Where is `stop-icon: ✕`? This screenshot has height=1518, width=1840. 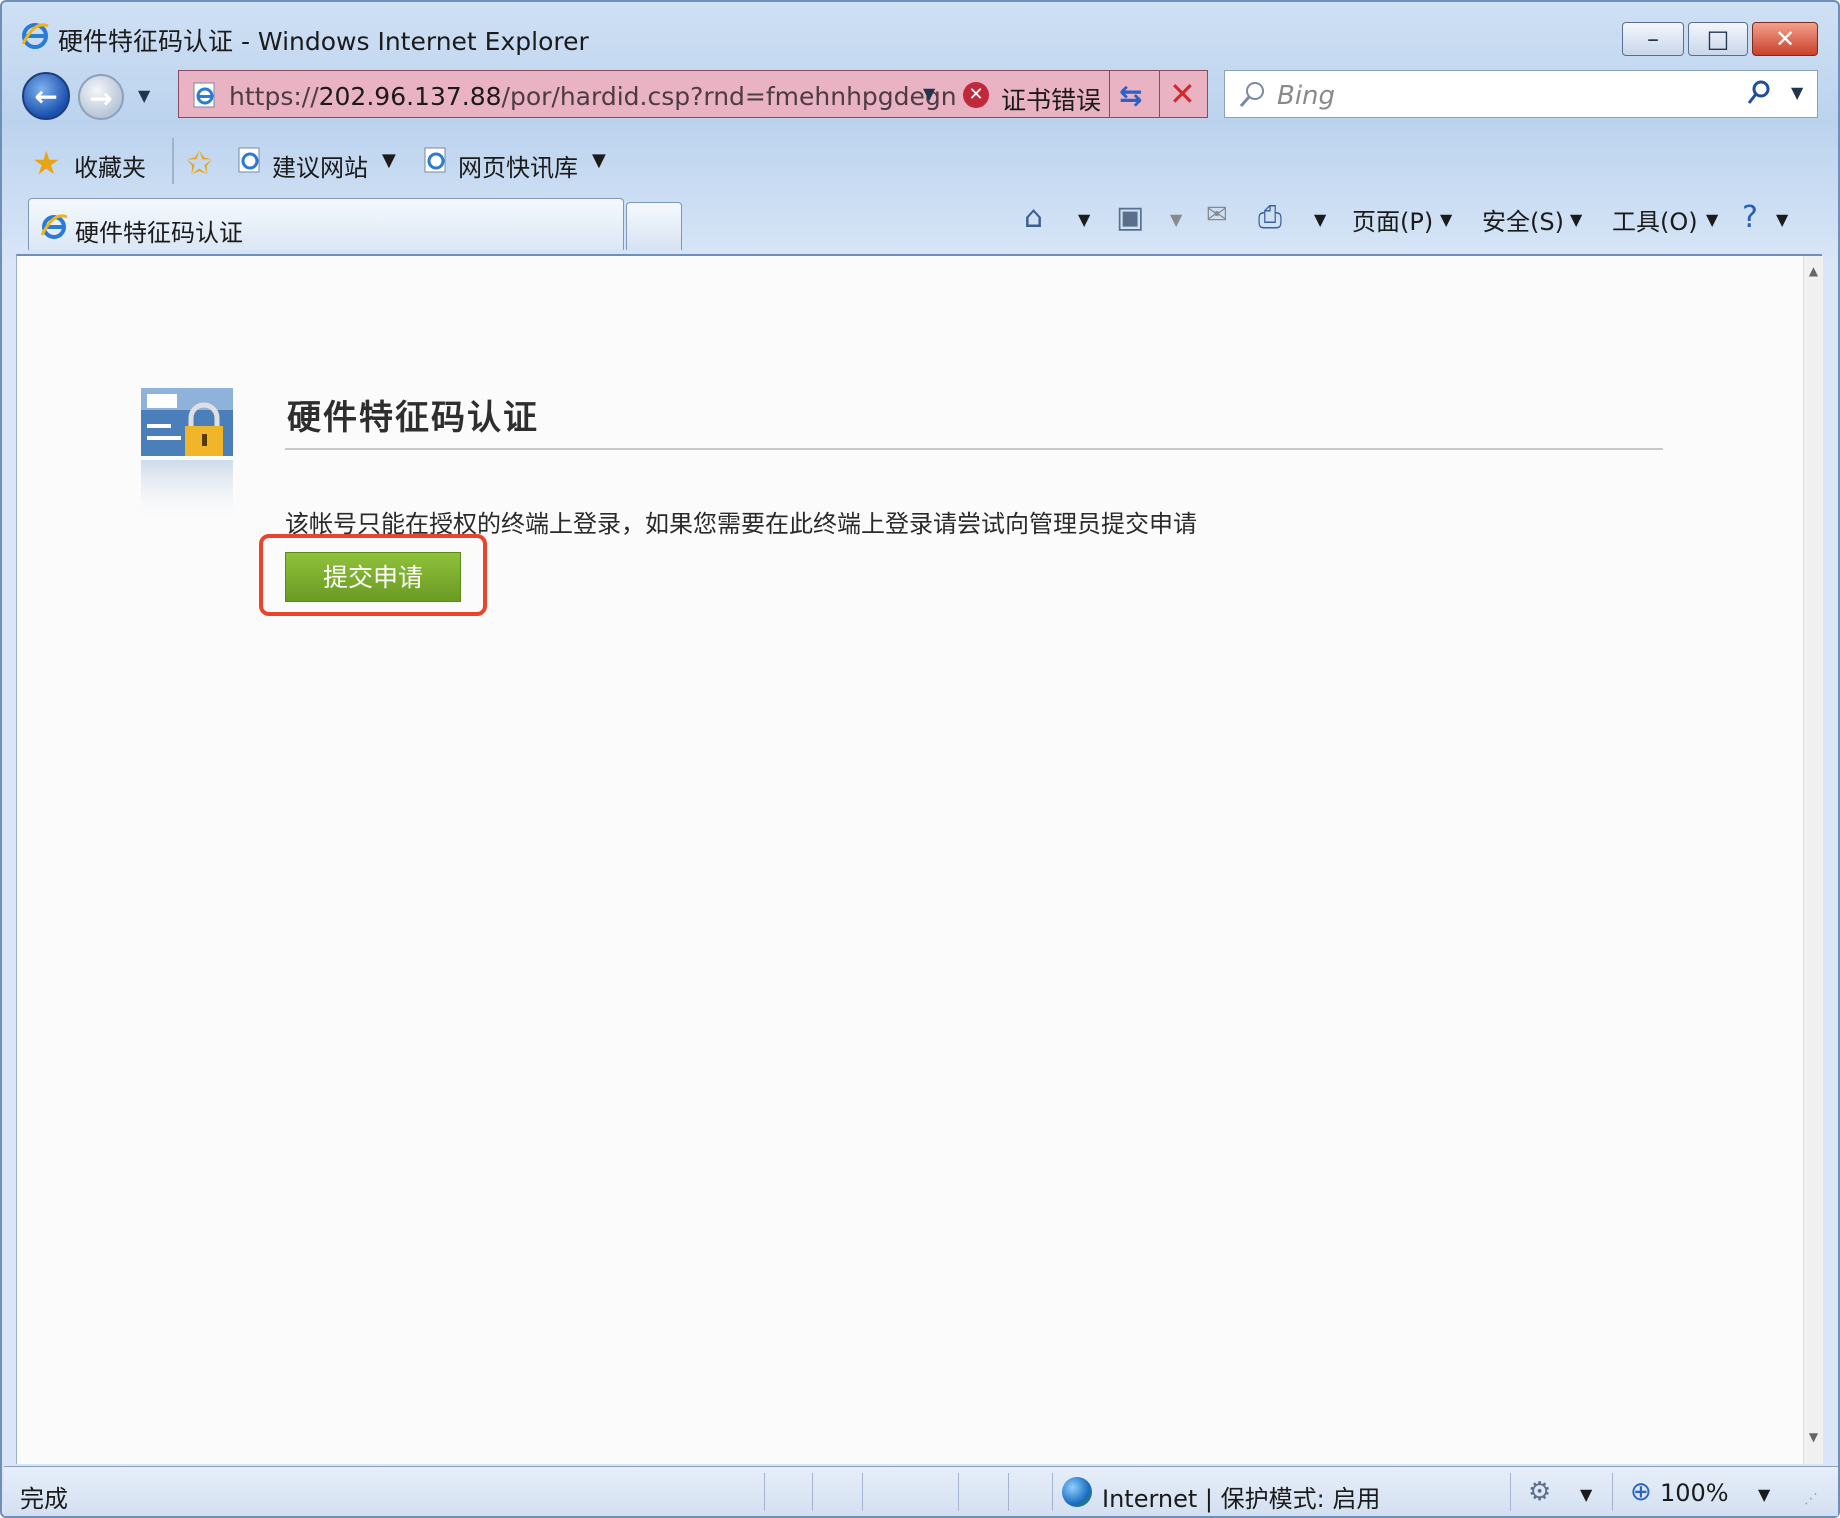 stop-icon: ✕ is located at coordinates (1182, 94).